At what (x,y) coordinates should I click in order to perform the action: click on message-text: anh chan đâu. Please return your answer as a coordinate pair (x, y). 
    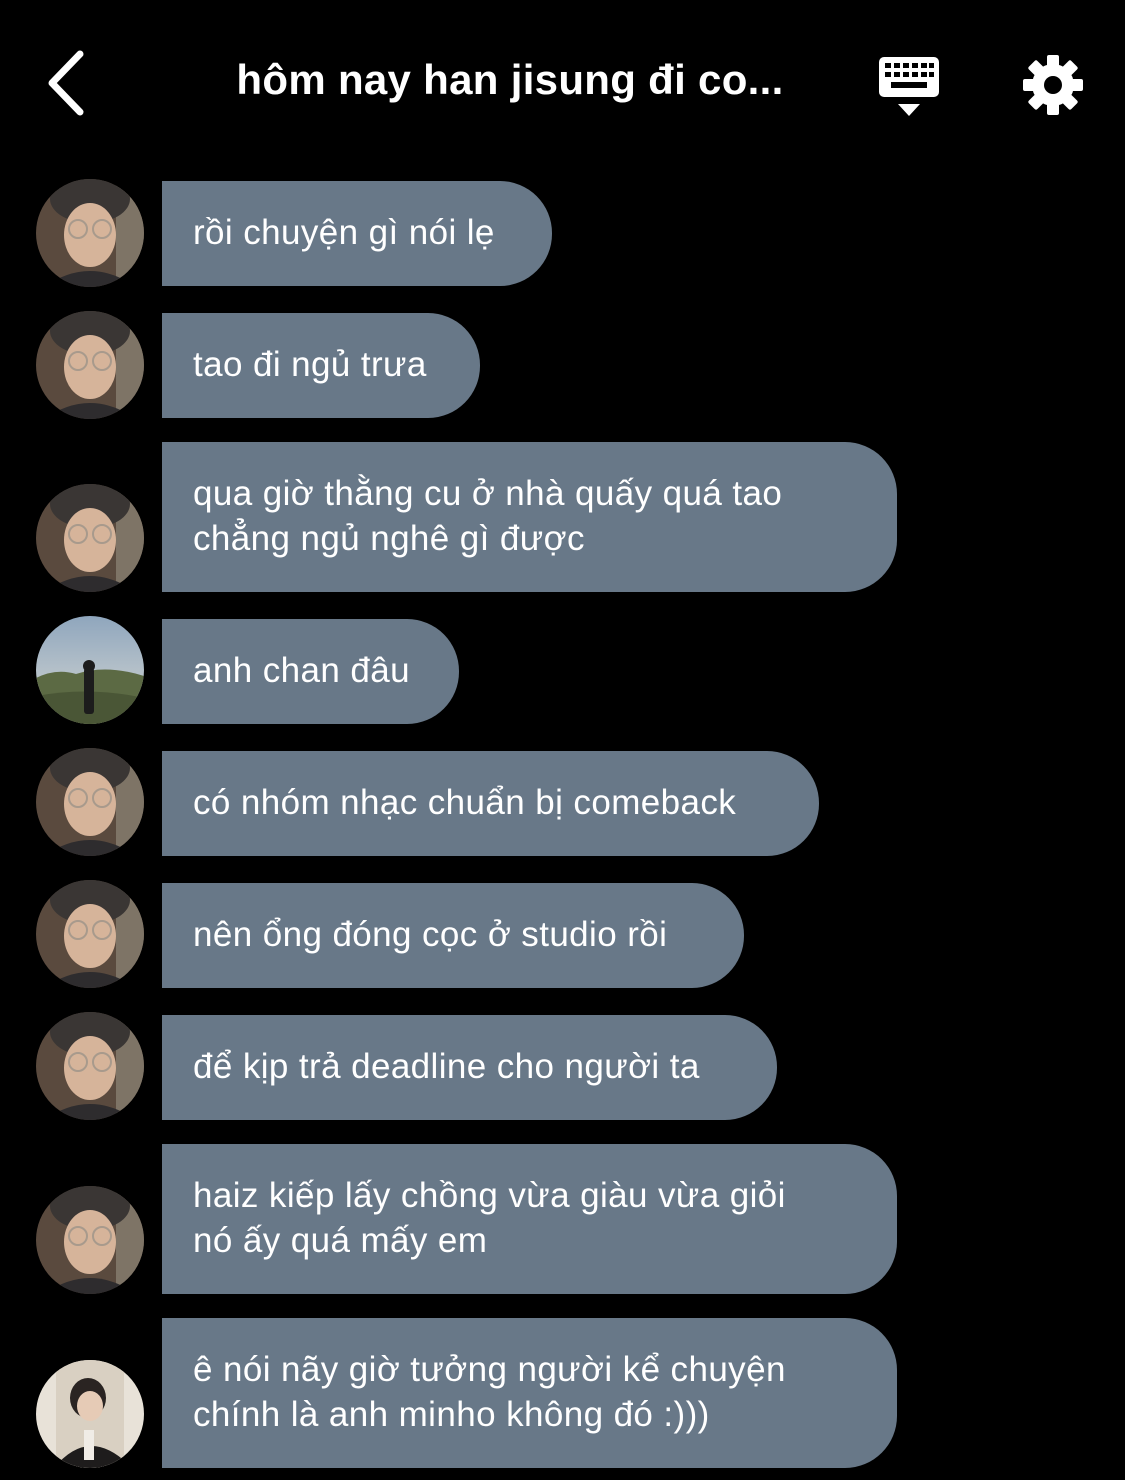
    Looking at the image, I should click on (301, 670).